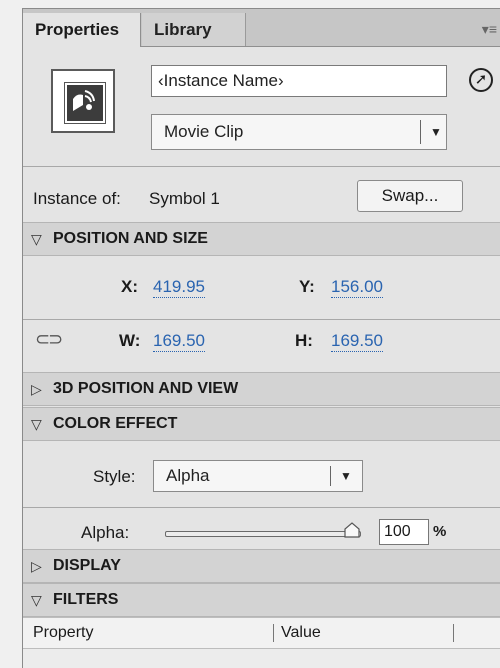 The image size is (500, 668). I want to click on instance-of-label: Instance of:, so click(77, 198).